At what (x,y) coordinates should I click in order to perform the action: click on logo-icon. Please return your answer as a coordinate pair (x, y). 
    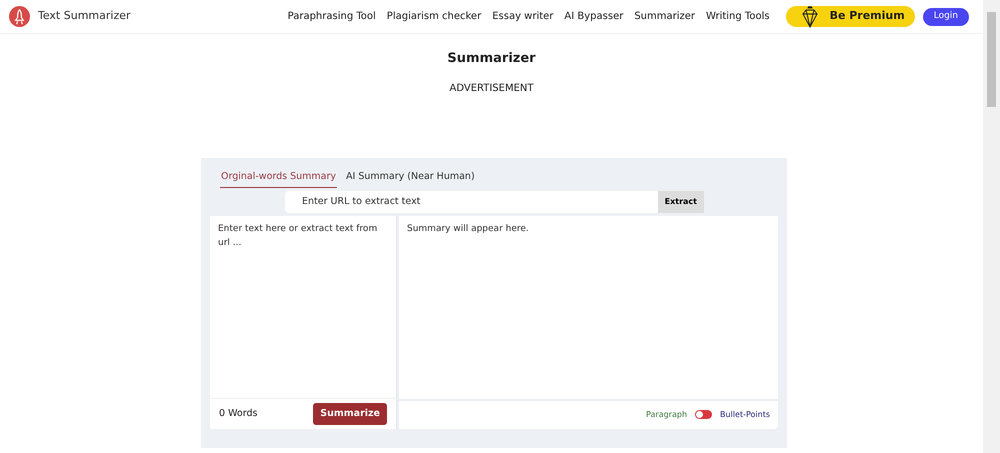
    Looking at the image, I should click on (19, 16).